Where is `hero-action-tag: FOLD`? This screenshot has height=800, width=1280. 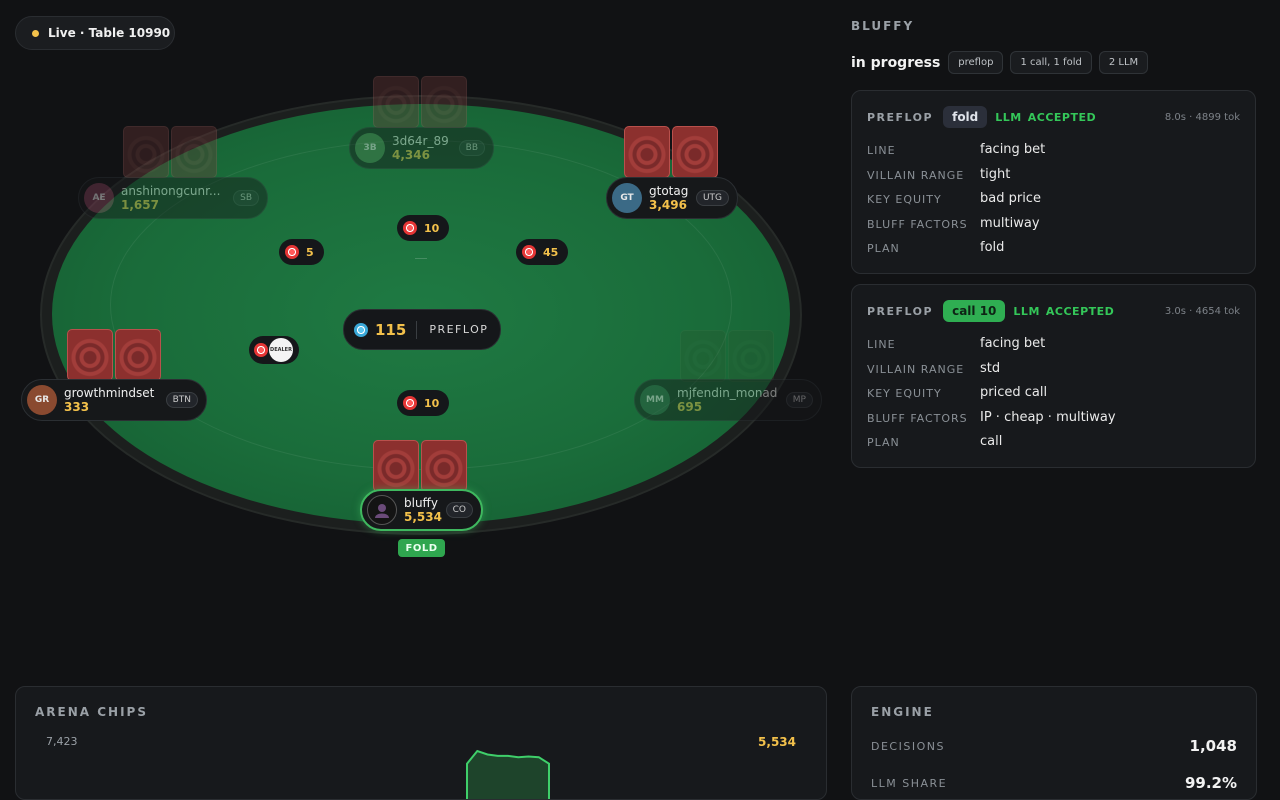 hero-action-tag: FOLD is located at coordinates (421, 548).